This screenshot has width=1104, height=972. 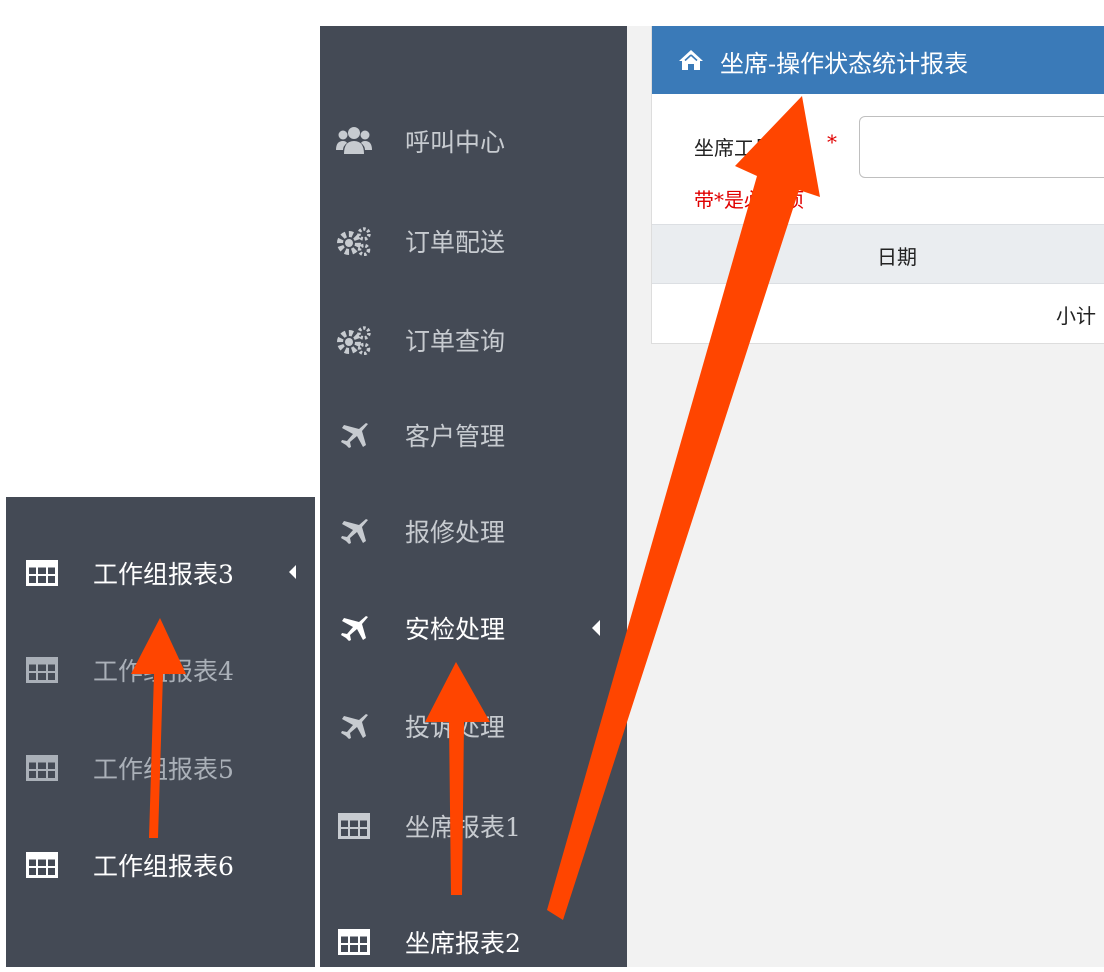 What do you see at coordinates (691, 60) in the screenshot?
I see `home-icon` at bounding box center [691, 60].